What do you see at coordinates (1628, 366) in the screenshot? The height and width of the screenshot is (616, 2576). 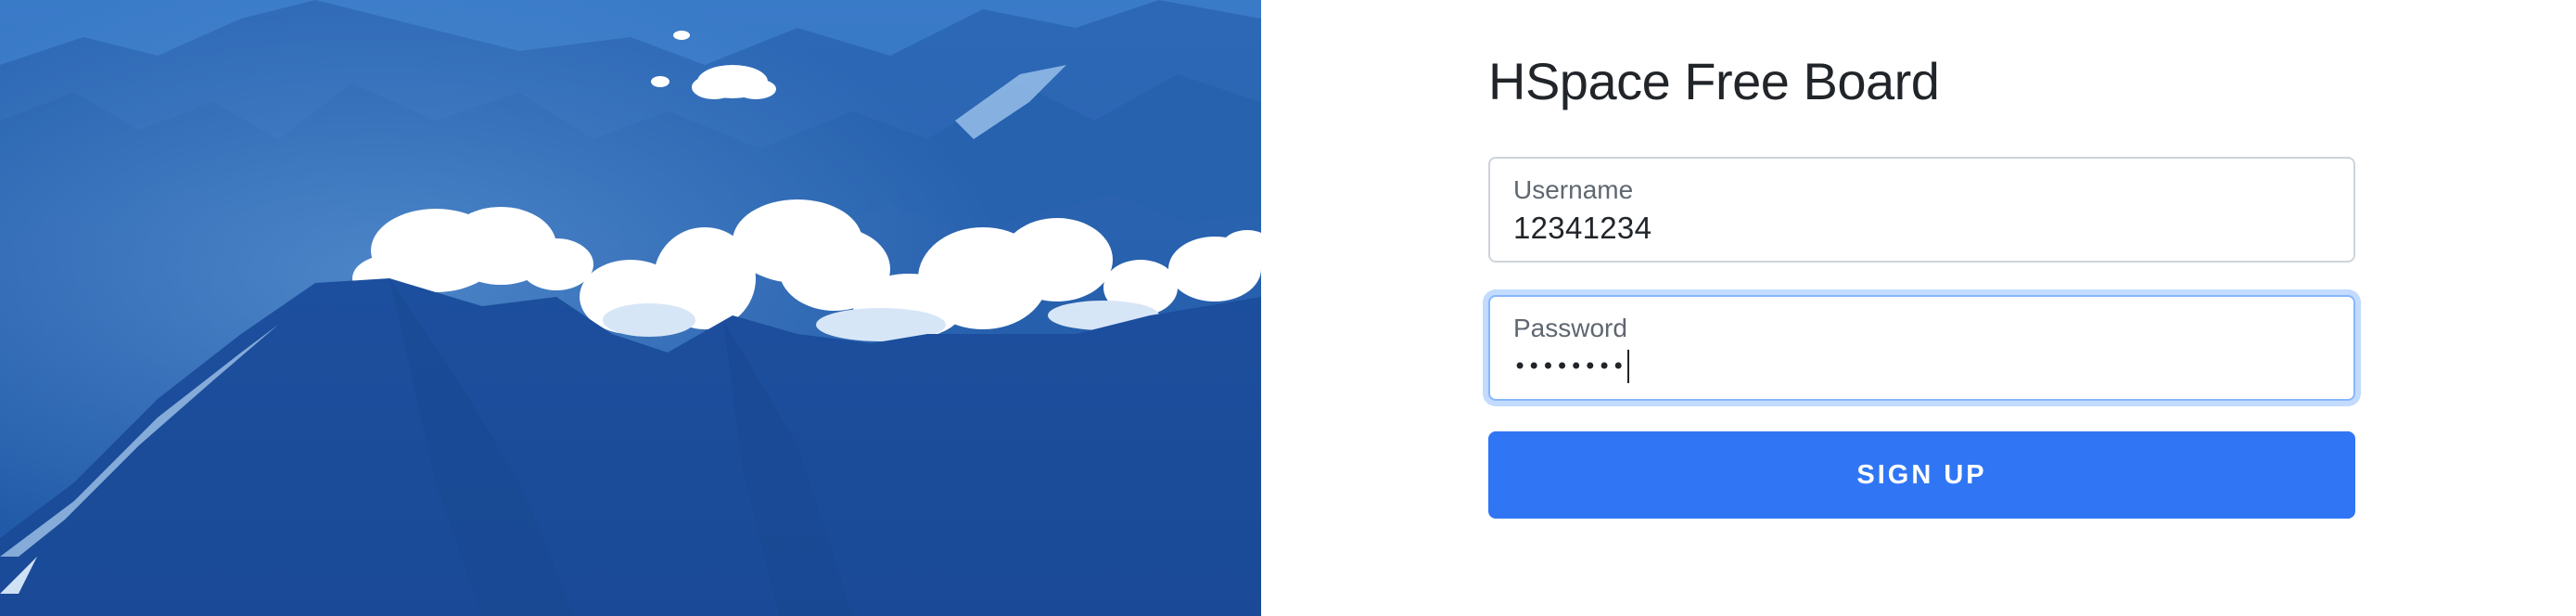 I see `text-caret` at bounding box center [1628, 366].